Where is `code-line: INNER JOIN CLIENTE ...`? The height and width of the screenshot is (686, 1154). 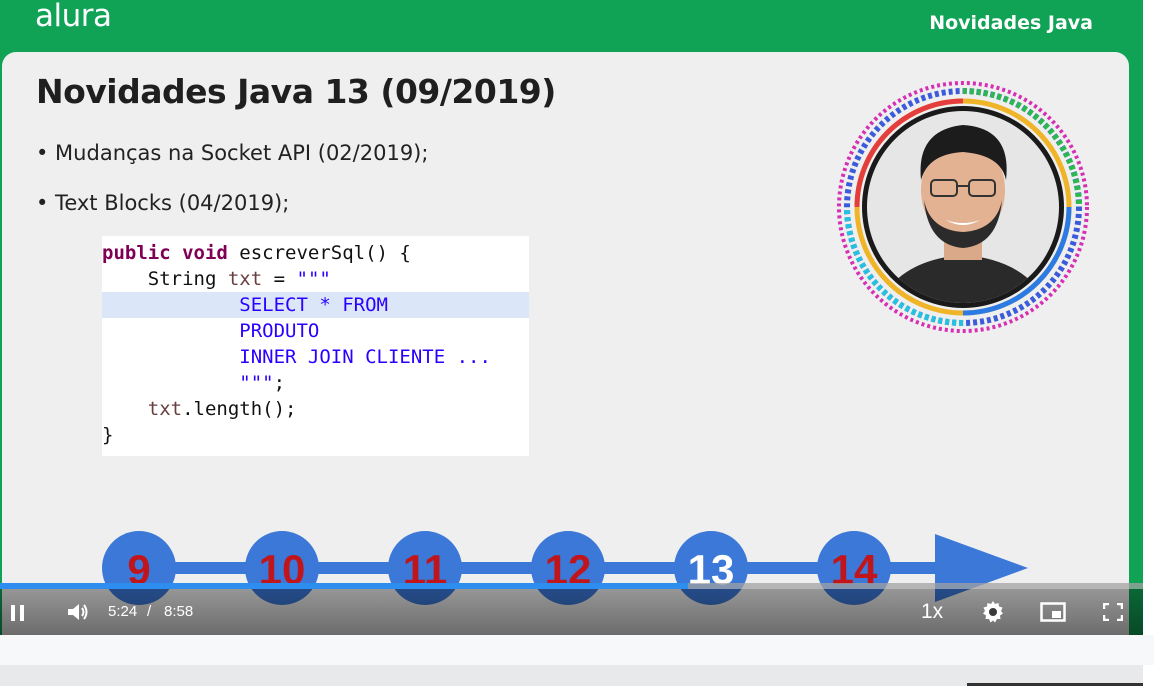
code-line: INNER JOIN CLIENTE ... is located at coordinates (315, 357).